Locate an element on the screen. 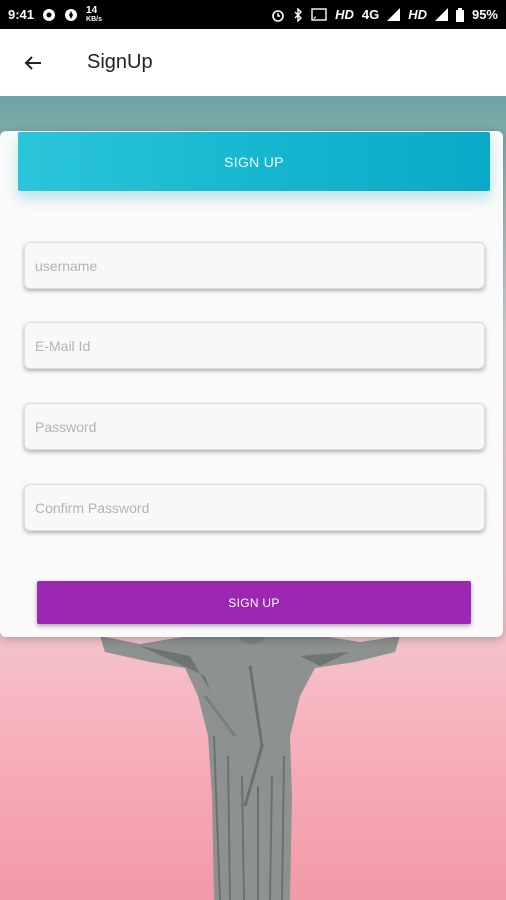  signup-button: SIGN UP is located at coordinates (254, 602).